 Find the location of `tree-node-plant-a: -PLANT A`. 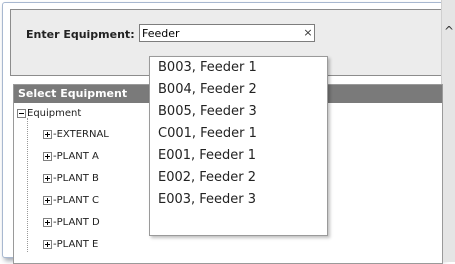

tree-node-plant-a: -PLANT A is located at coordinates (71, 157).